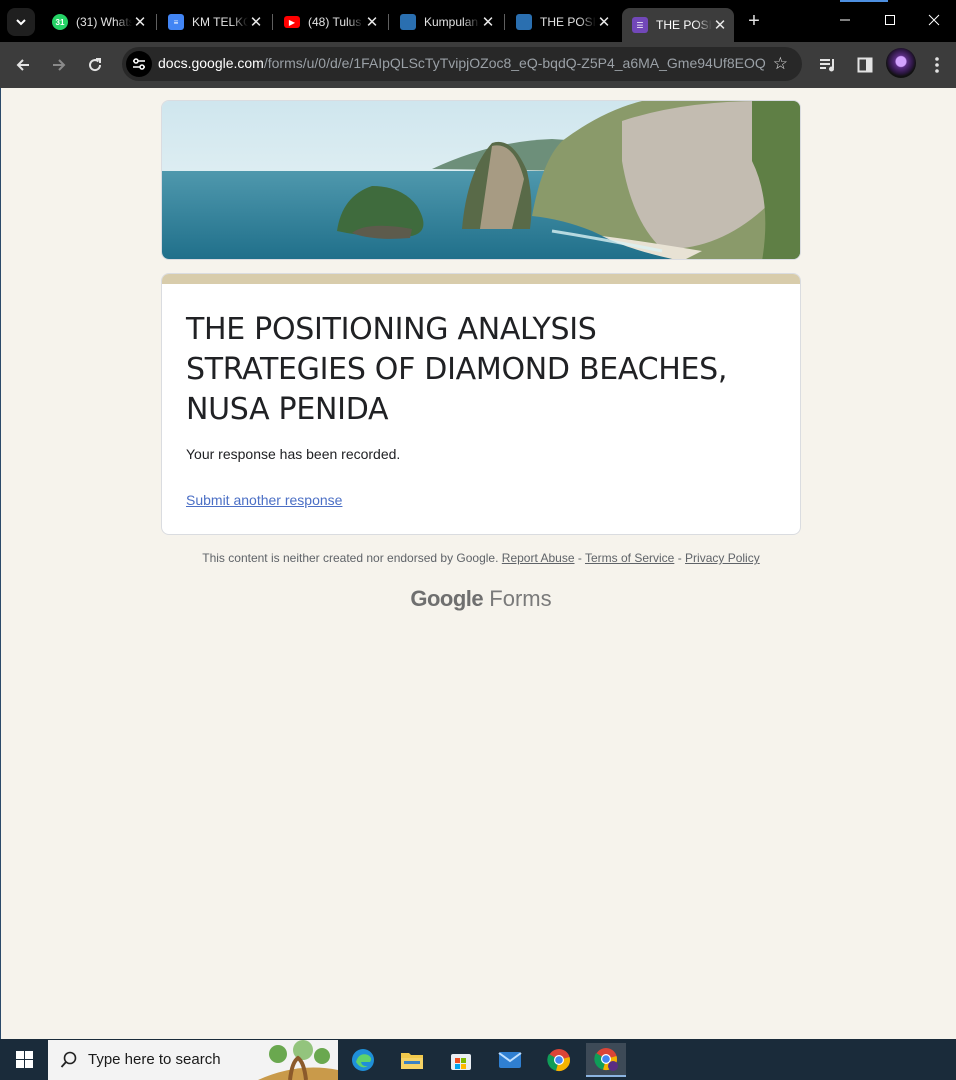 The height and width of the screenshot is (1080, 956). I want to click on minimize-icon, so click(845, 20).